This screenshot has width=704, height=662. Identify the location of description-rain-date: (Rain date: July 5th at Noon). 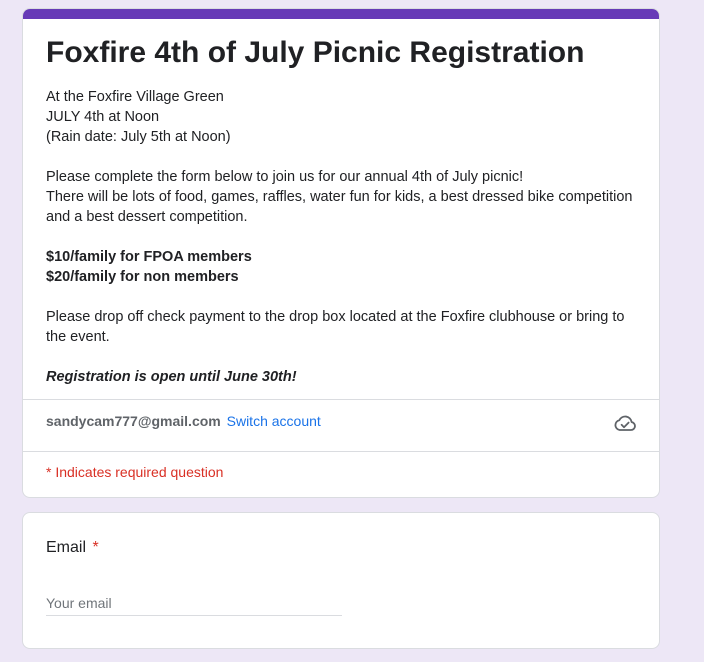
(138, 137).